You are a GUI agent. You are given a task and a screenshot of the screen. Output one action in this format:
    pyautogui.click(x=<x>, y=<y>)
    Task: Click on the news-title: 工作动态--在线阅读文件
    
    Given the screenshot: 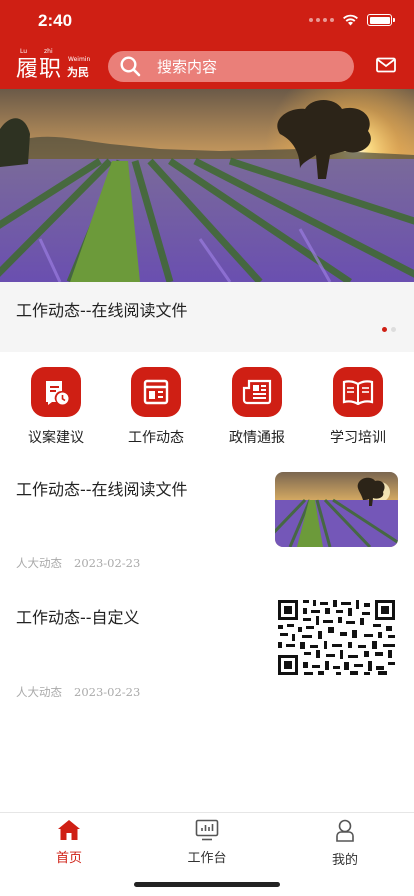 What is the action you would take?
    pyautogui.click(x=102, y=489)
    